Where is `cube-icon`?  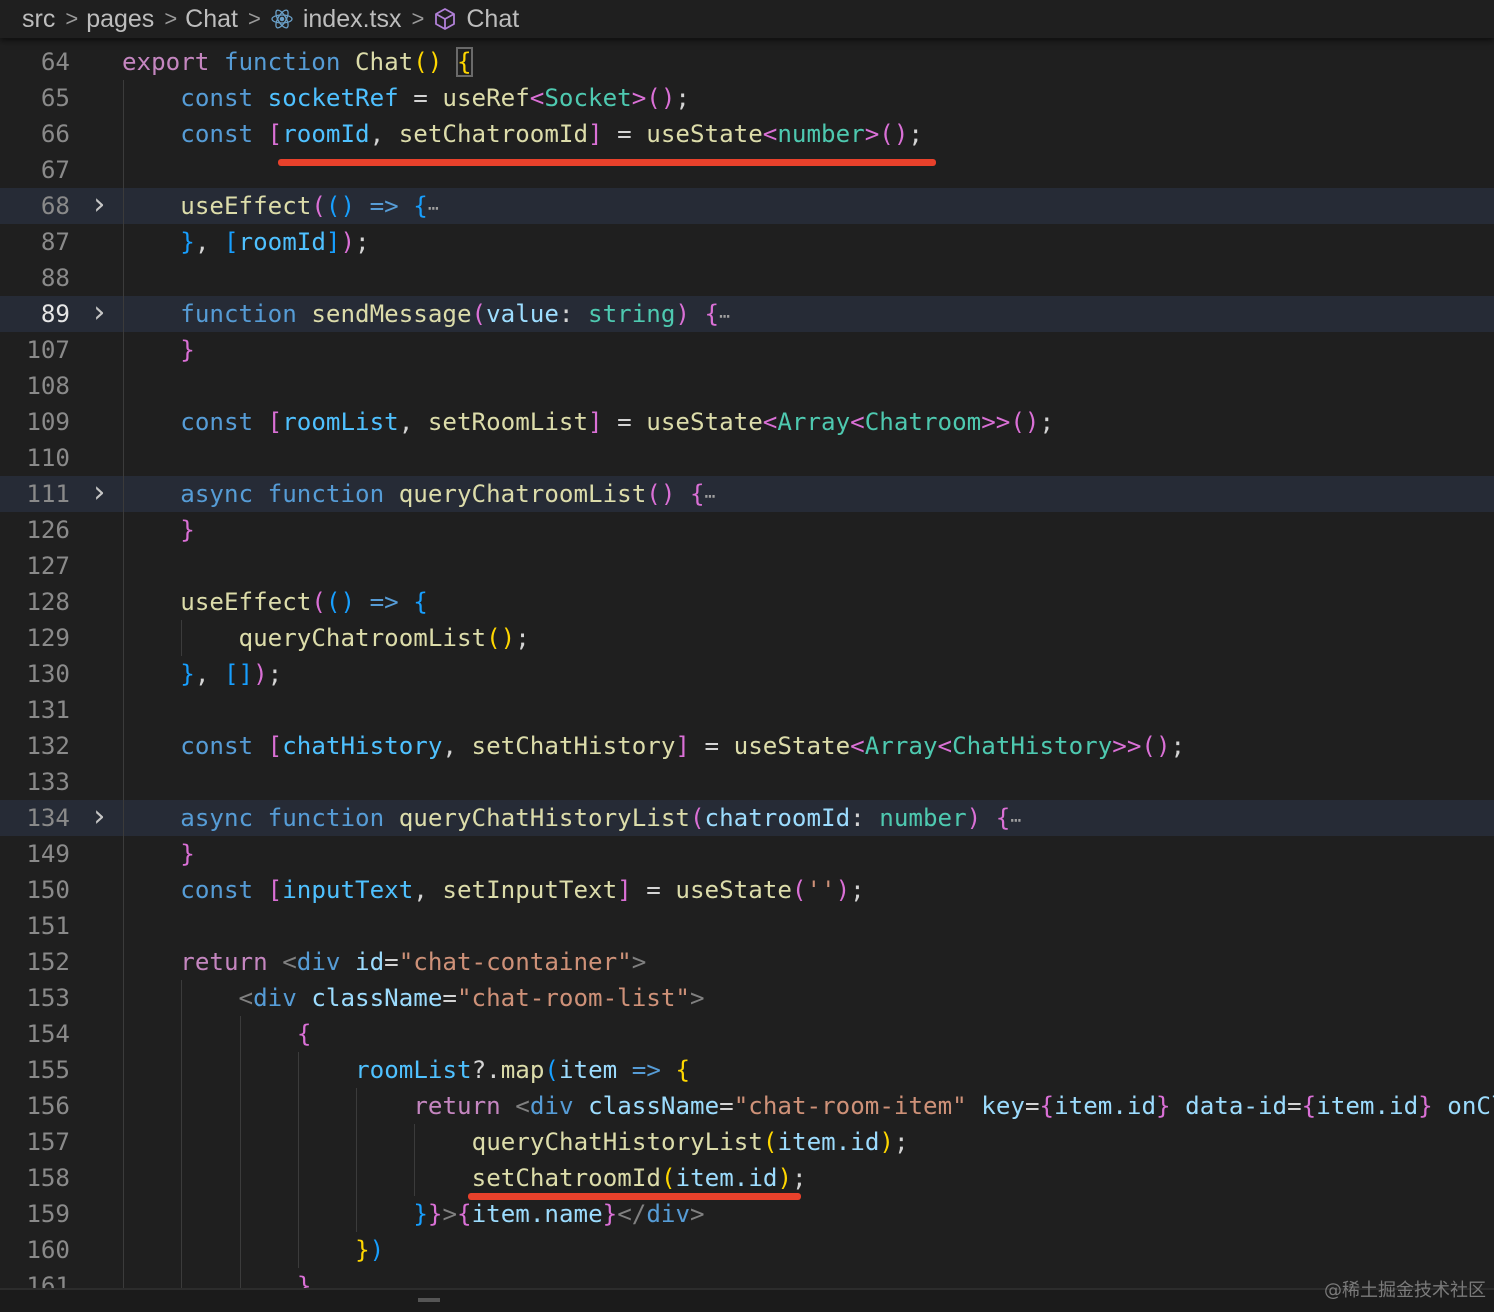
cube-icon is located at coordinates (445, 19).